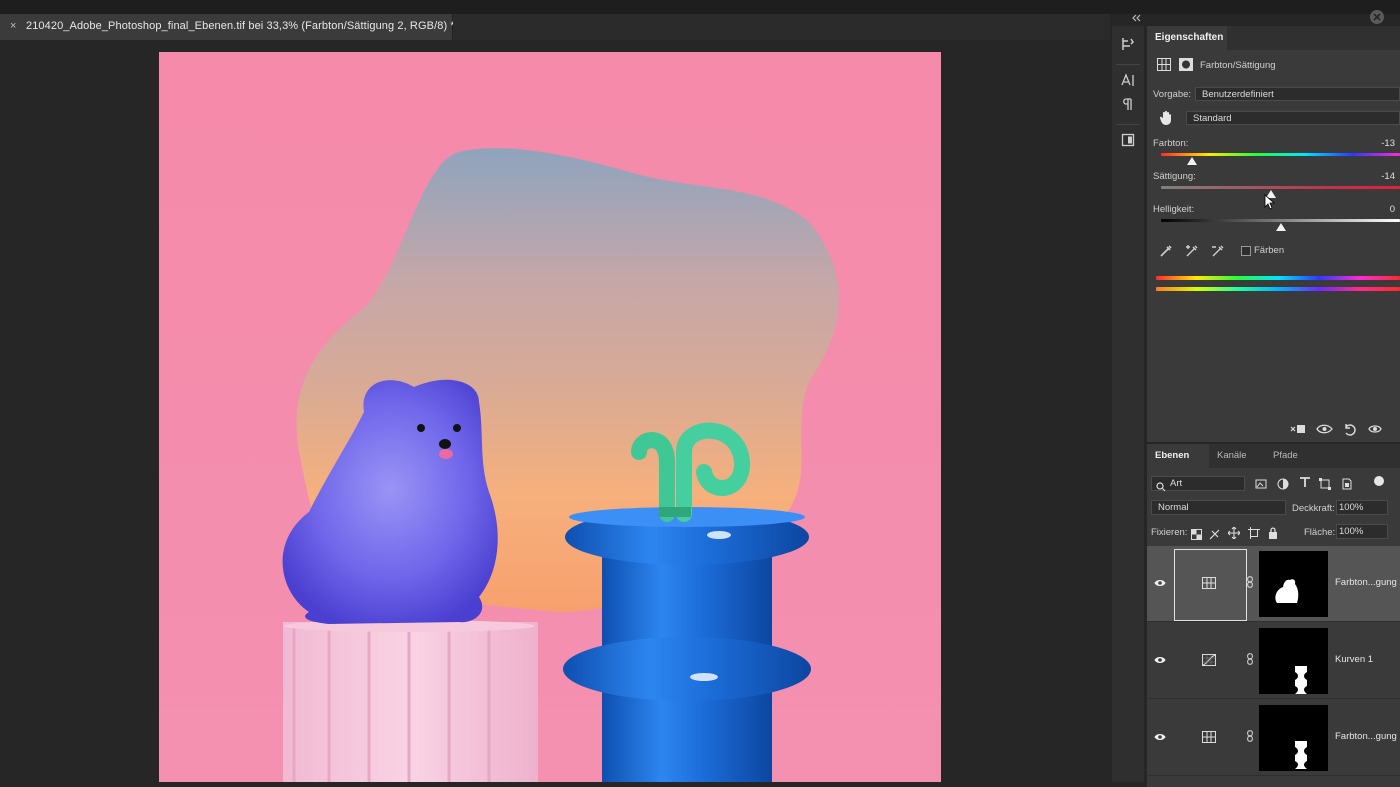 This screenshot has height=787, width=1400. Describe the element at coordinates (1196, 536) in the screenshot. I see `lock-transparent-icon` at that location.